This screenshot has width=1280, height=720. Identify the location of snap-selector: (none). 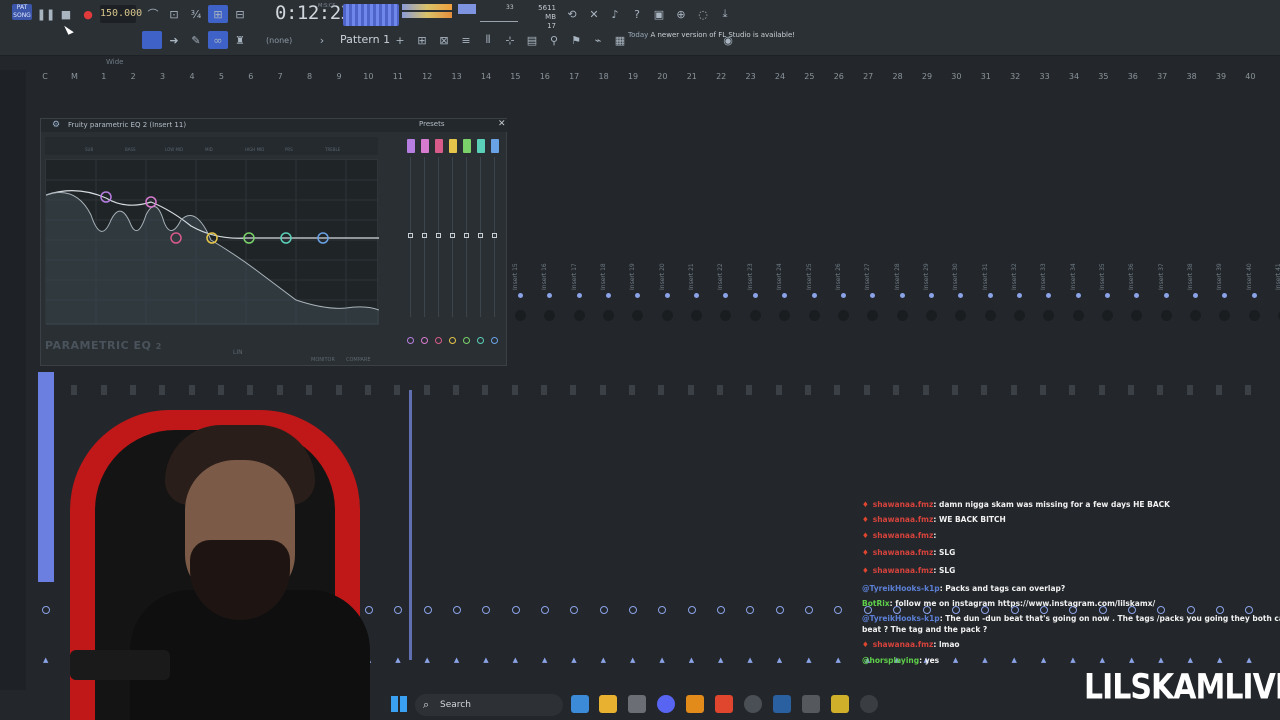
(279, 40).